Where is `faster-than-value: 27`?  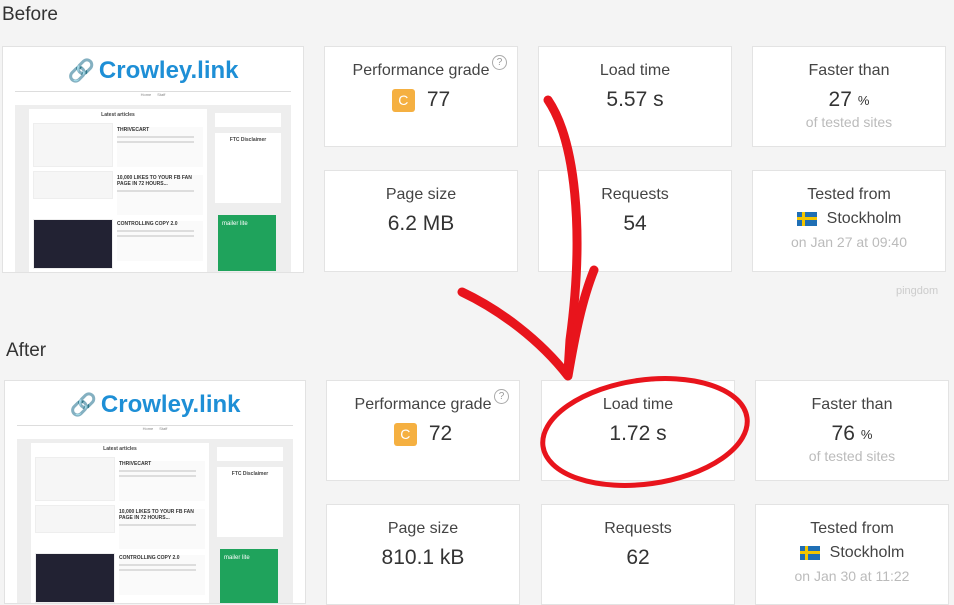 faster-than-value: 27 is located at coordinates (840, 99).